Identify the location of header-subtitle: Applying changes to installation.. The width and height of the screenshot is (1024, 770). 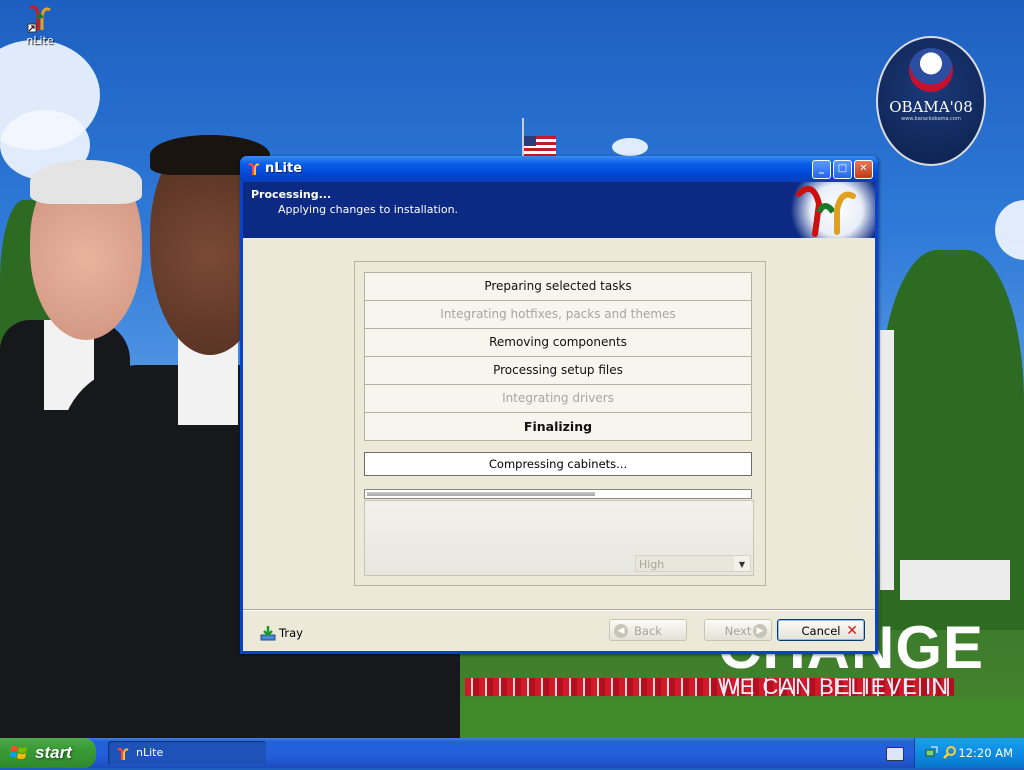
(368, 209).